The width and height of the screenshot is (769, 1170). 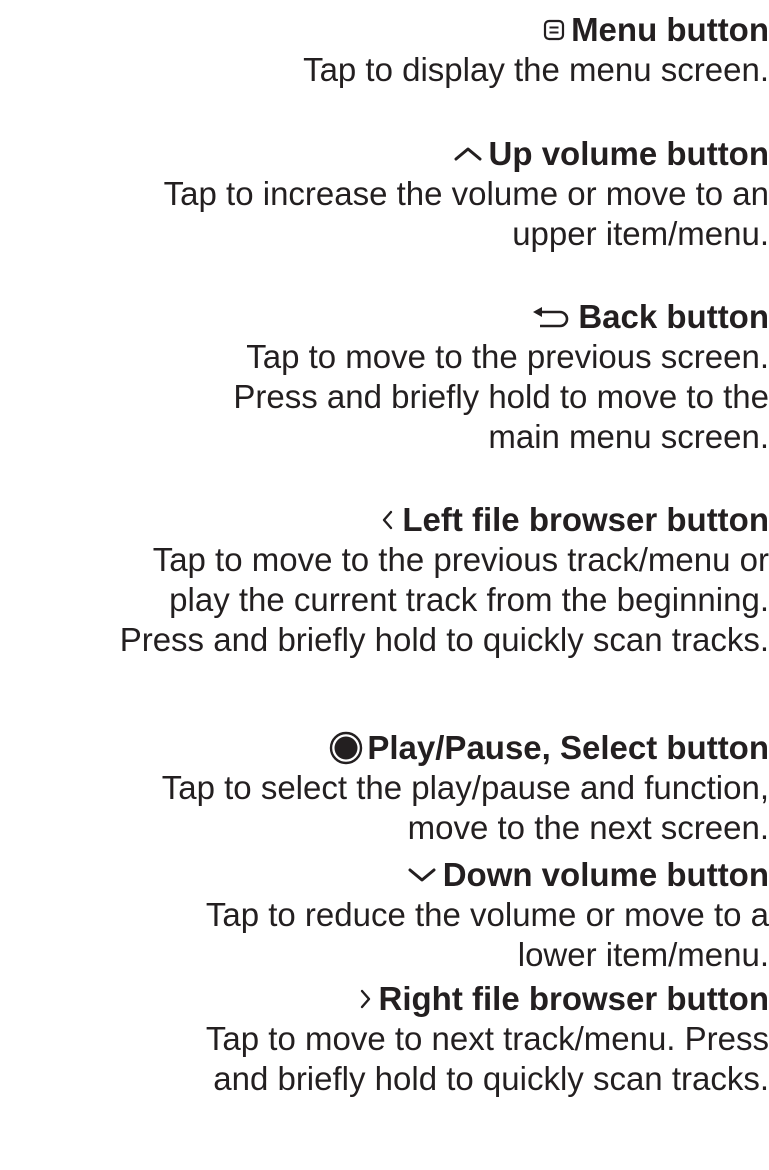 What do you see at coordinates (628, 436) in the screenshot?
I see `description-line: main menu screen.` at bounding box center [628, 436].